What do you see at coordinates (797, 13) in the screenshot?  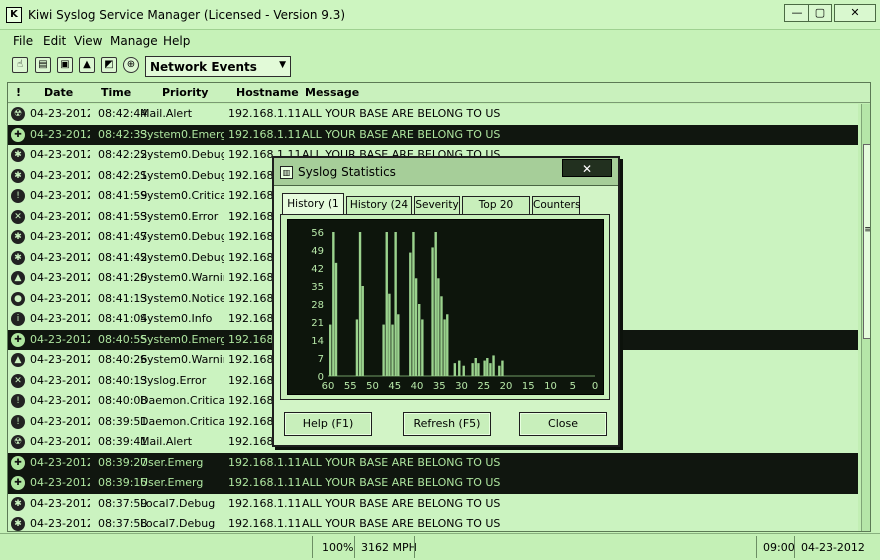 I see `minimize-button: —` at bounding box center [797, 13].